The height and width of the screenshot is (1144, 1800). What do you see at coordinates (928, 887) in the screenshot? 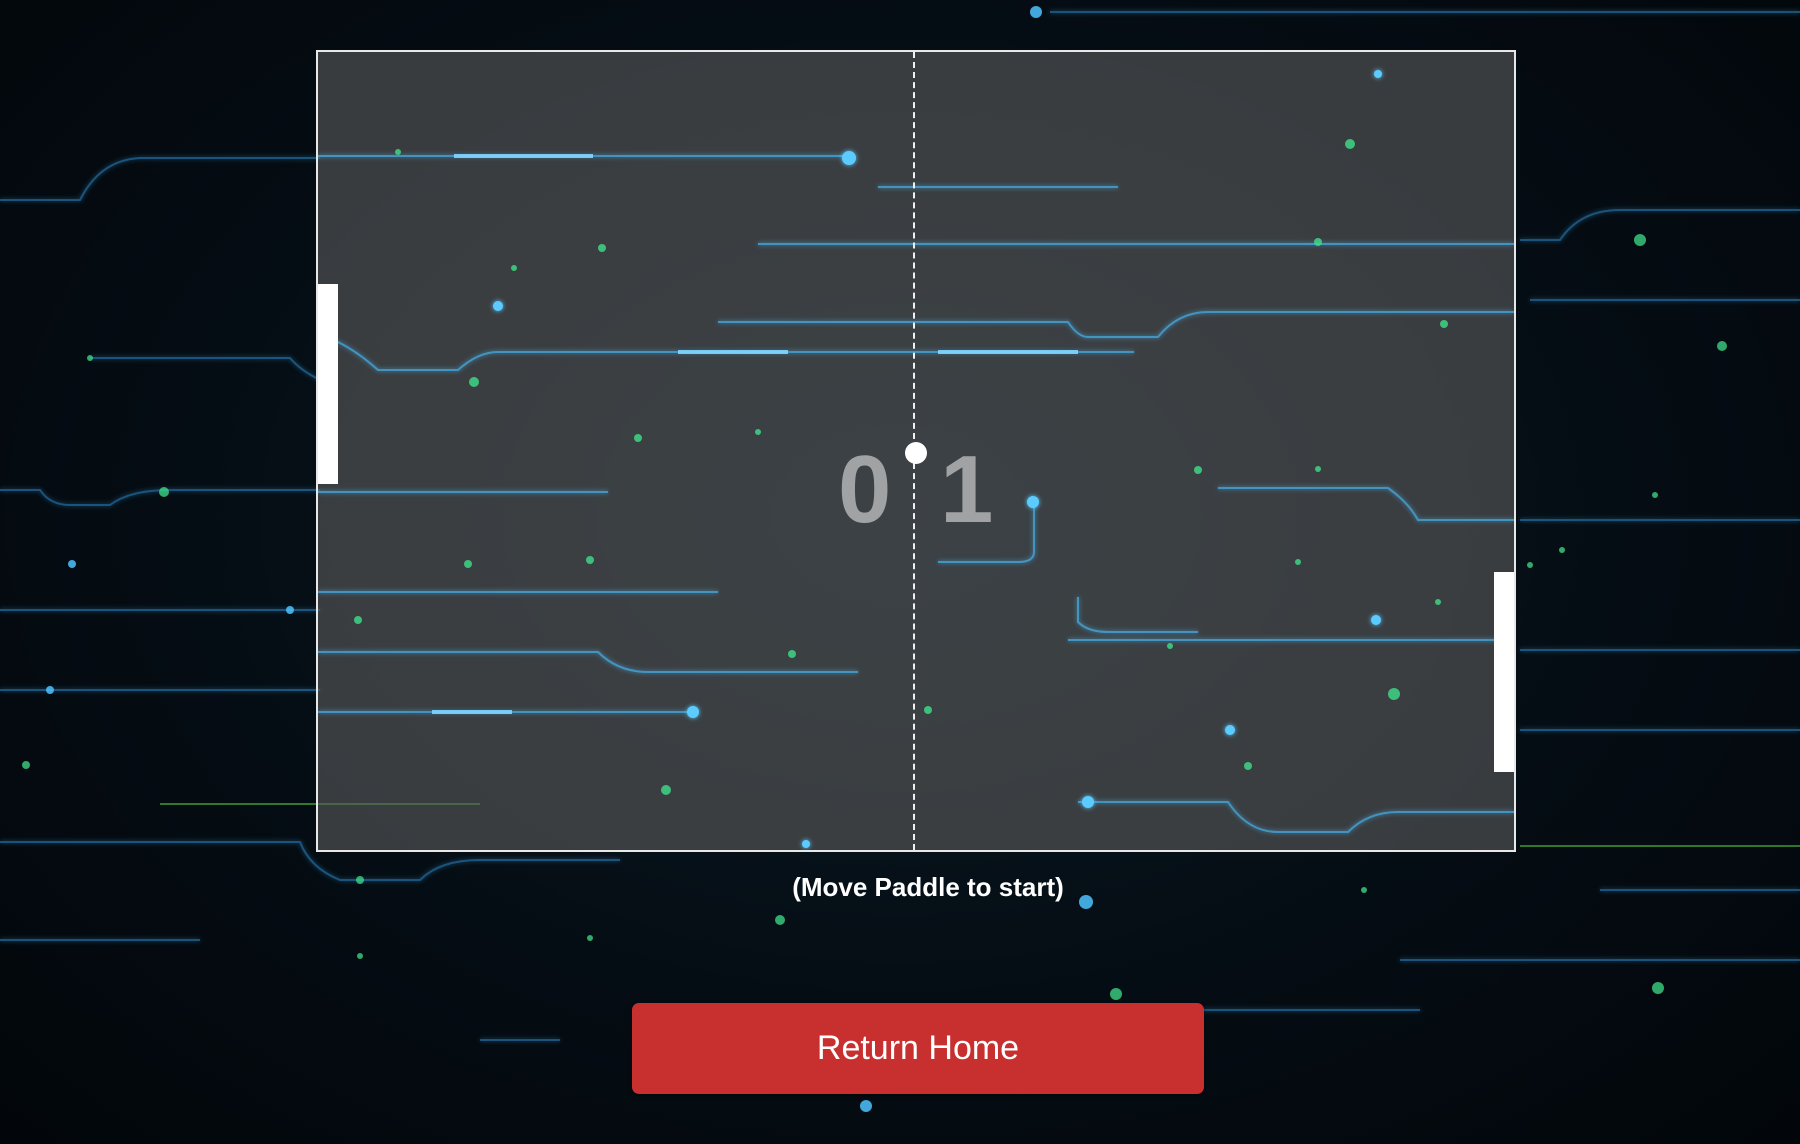
I see `start-hint: (Move Paddle to start)` at bounding box center [928, 887].